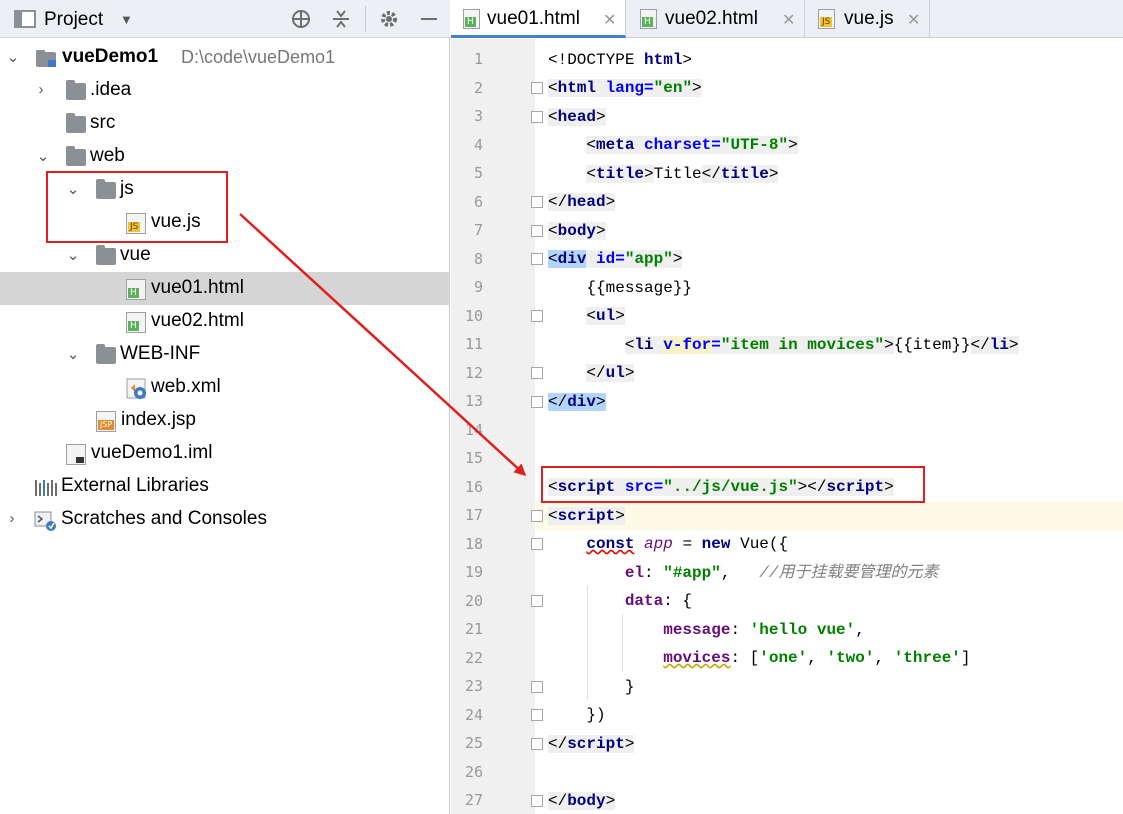 The width and height of the screenshot is (1123, 814). Describe the element at coordinates (103, 122) in the screenshot. I see `tree-item-label: src` at that location.